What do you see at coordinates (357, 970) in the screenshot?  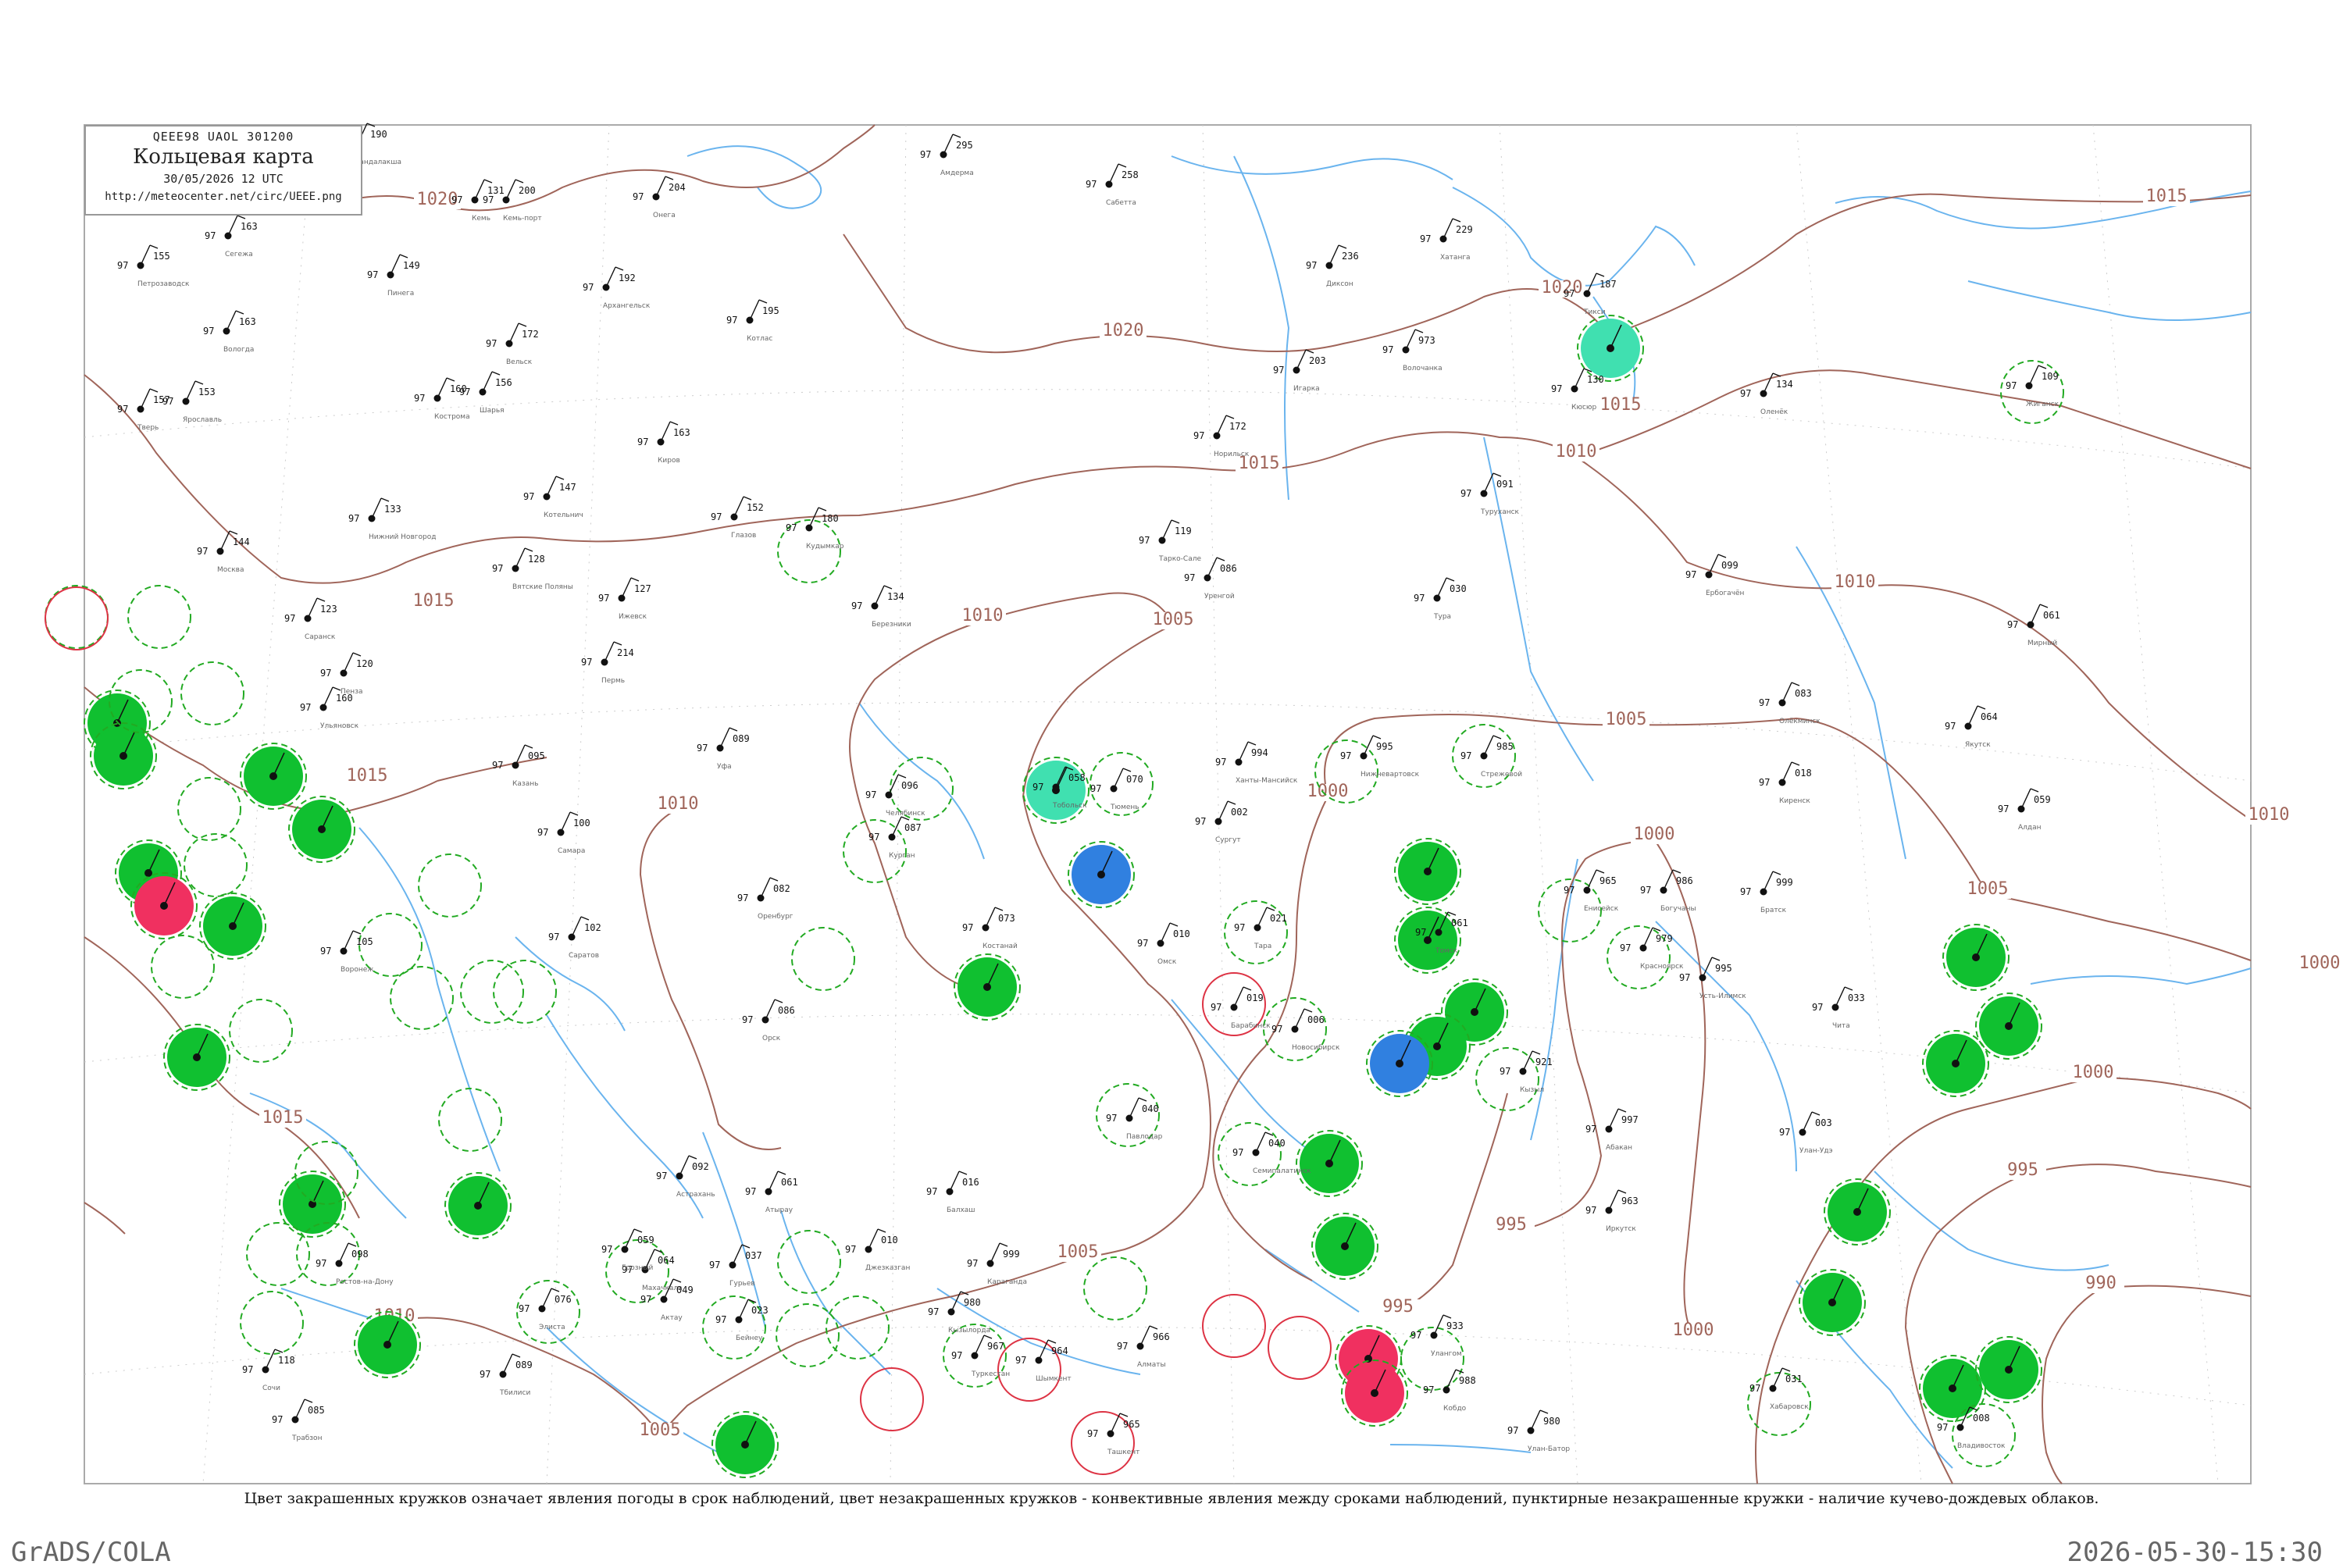 I see `station-name: Воронеж` at bounding box center [357, 970].